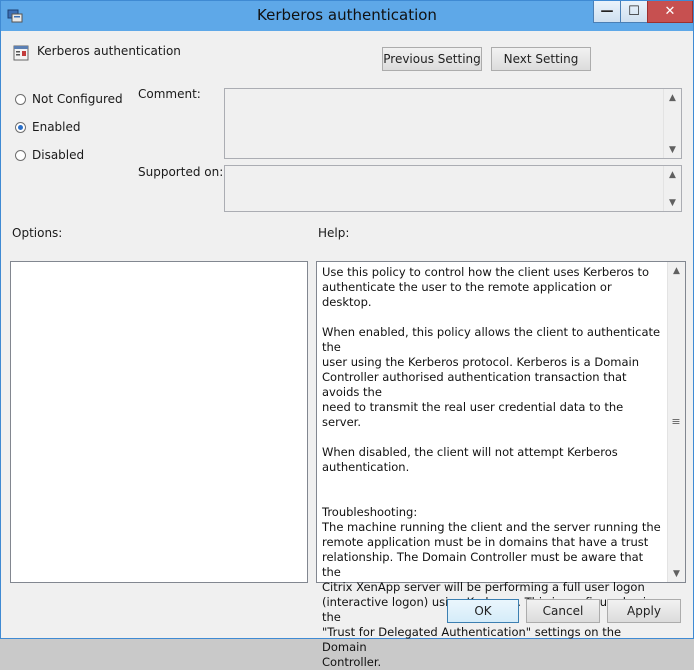 Image resolution: width=694 pixels, height=670 pixels. Describe the element at coordinates (453, 188) in the screenshot. I see `supported-on-field: ▲ ▼` at that location.